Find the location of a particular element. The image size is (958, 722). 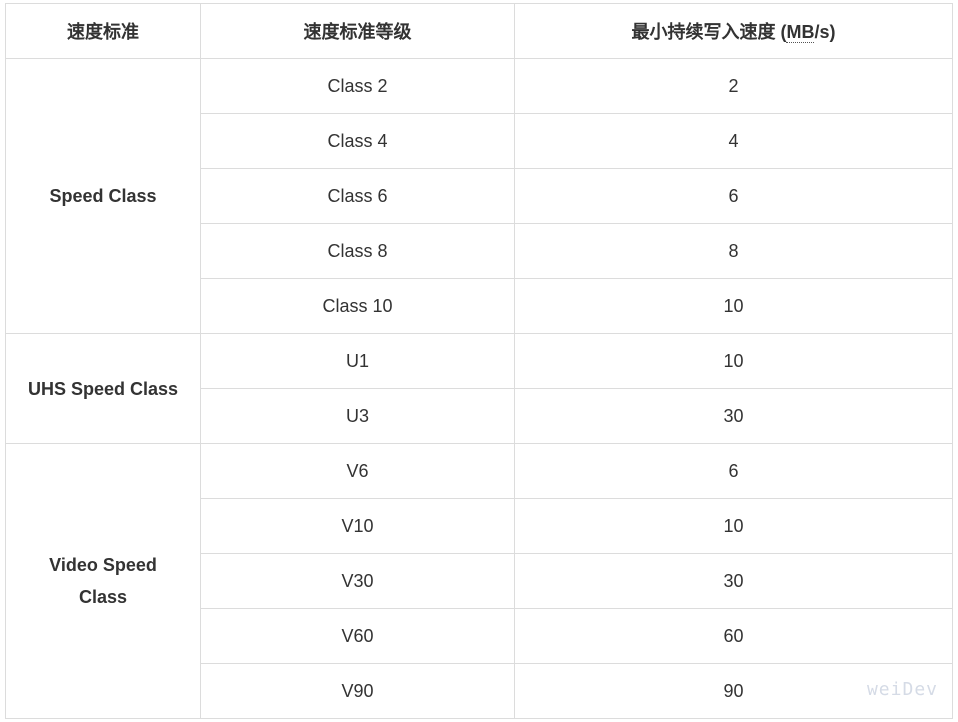

group-name-cell: Video Speed Class is located at coordinates (103, 581).